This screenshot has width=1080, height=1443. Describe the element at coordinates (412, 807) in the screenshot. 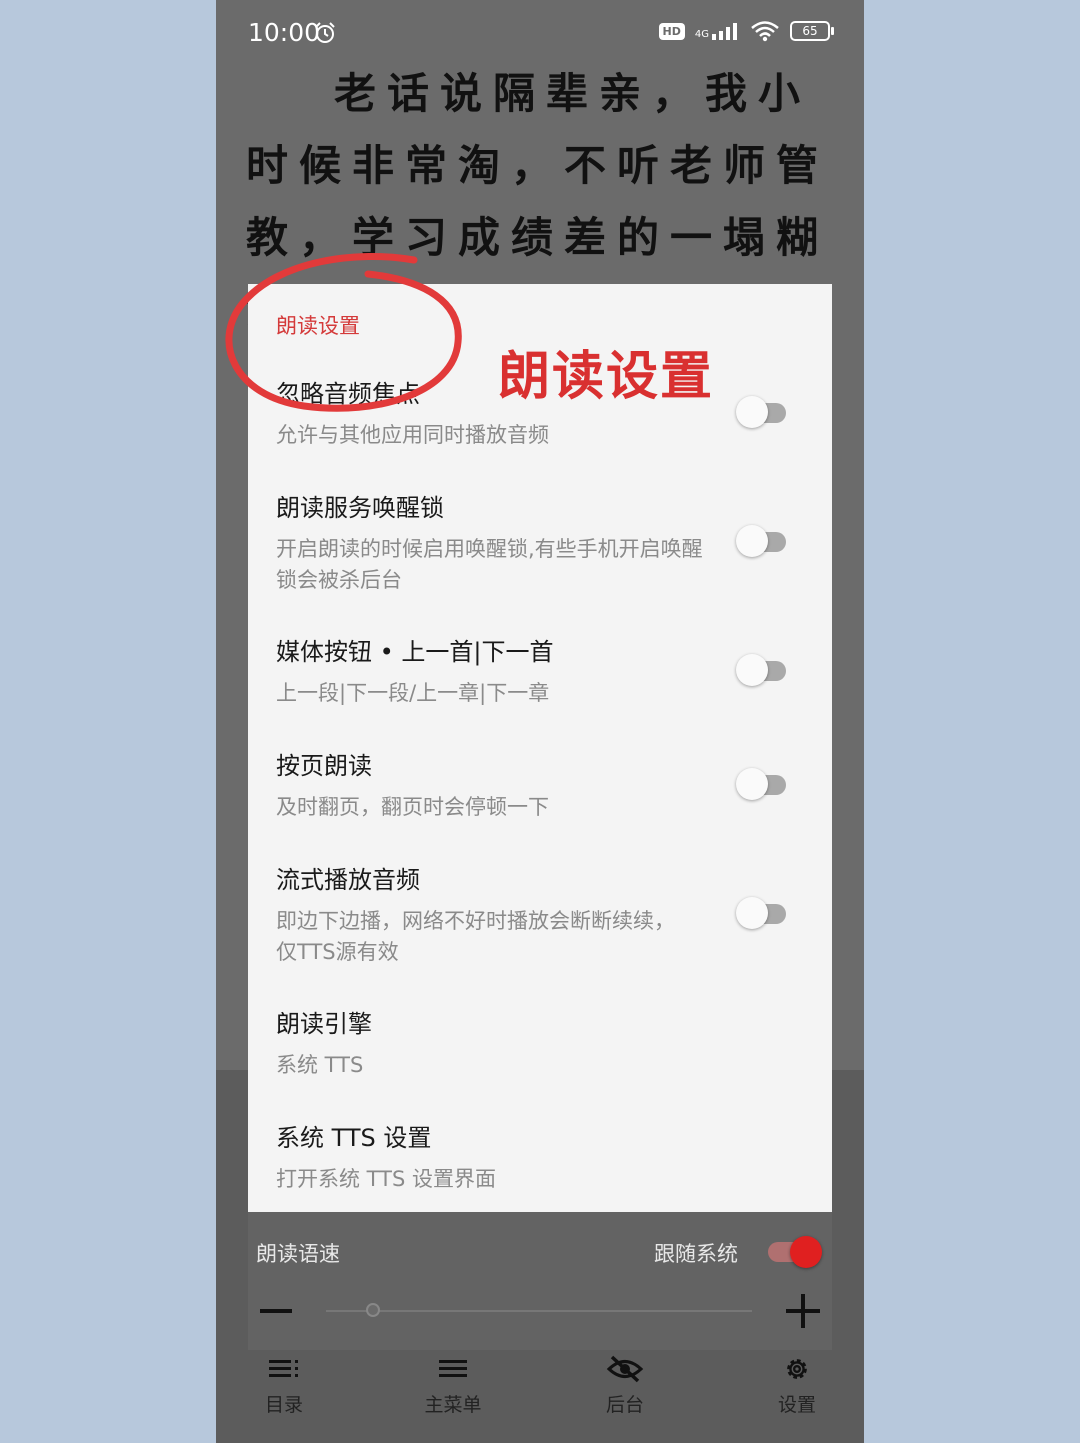

I see `setting-desc: 及时翻页，翻页时会停顿一下` at that location.